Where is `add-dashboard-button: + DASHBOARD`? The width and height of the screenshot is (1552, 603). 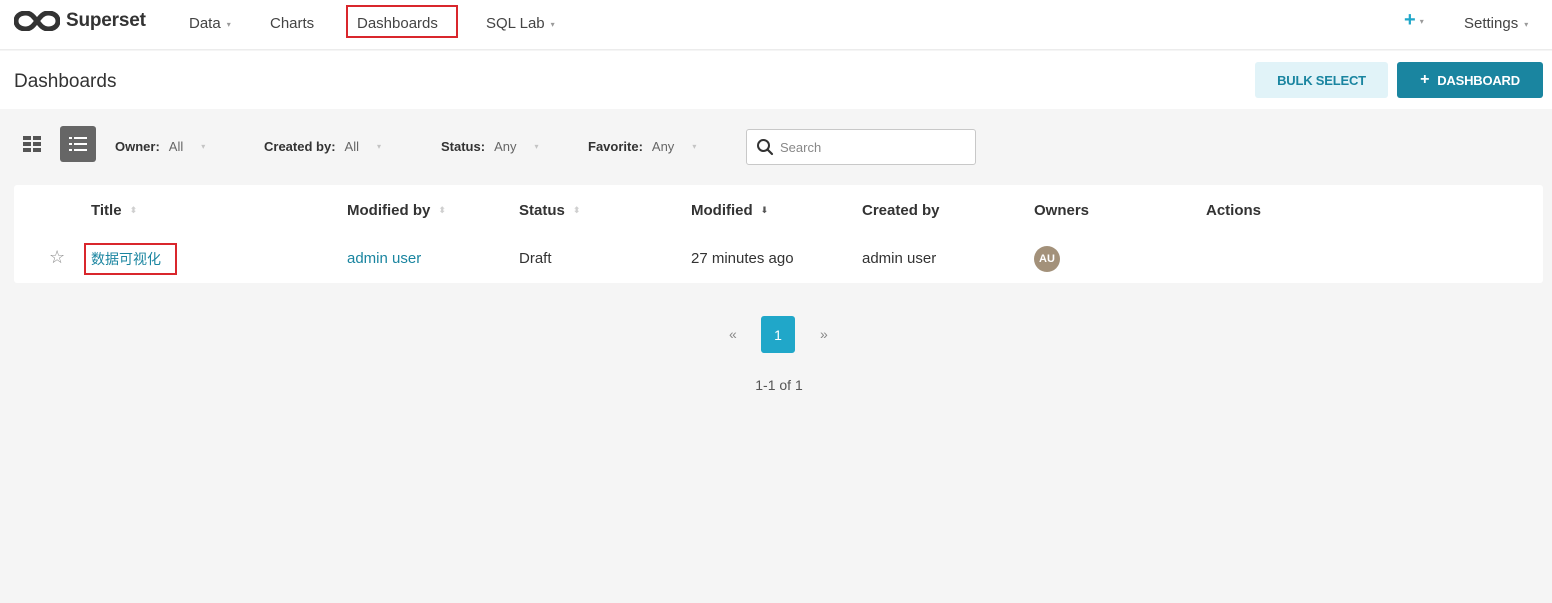
add-dashboard-button: + DASHBOARD is located at coordinates (1470, 80).